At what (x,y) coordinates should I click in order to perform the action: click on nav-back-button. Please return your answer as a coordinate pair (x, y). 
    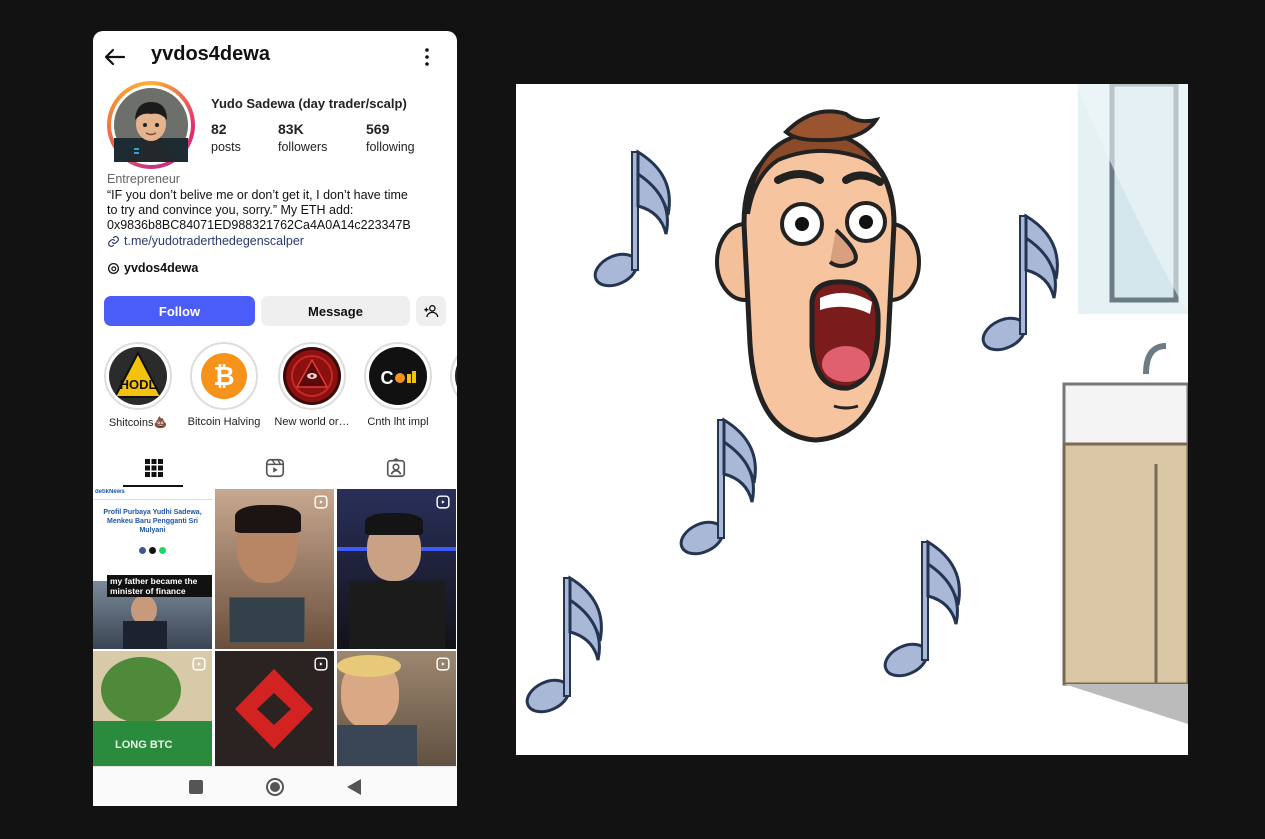
    Looking at the image, I should click on (354, 787).